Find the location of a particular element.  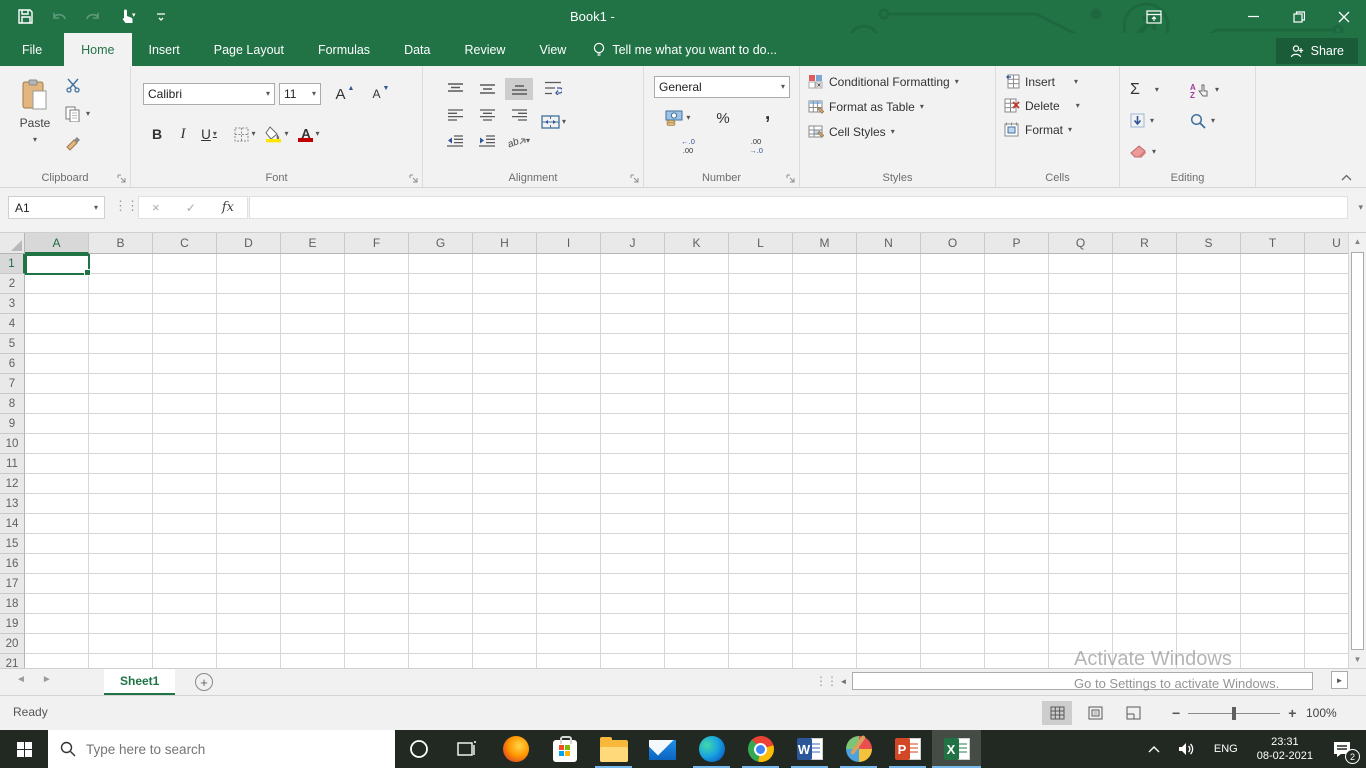

align-right-button is located at coordinates (519, 115).